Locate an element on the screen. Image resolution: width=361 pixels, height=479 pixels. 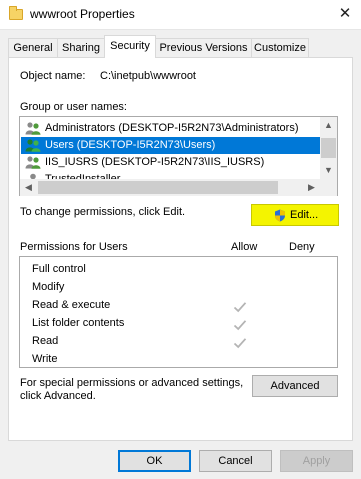
permission-label: Read & execute is located at coordinates (71, 305).